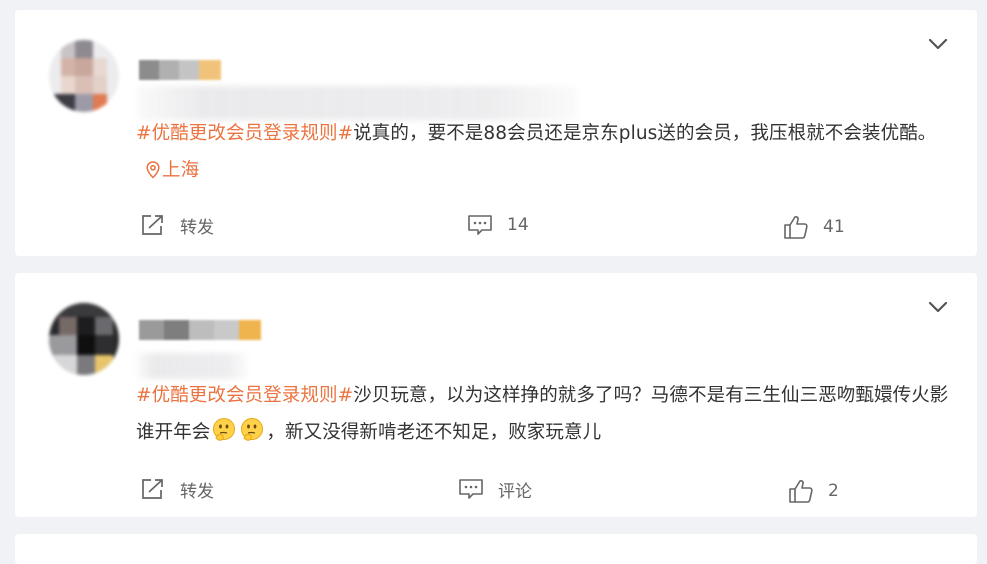 The height and width of the screenshot is (564, 987). I want to click on post-body: 说真的，要不是88会员还是京东plus送的会员，我压根就不会装优酷。, so click(645, 133).